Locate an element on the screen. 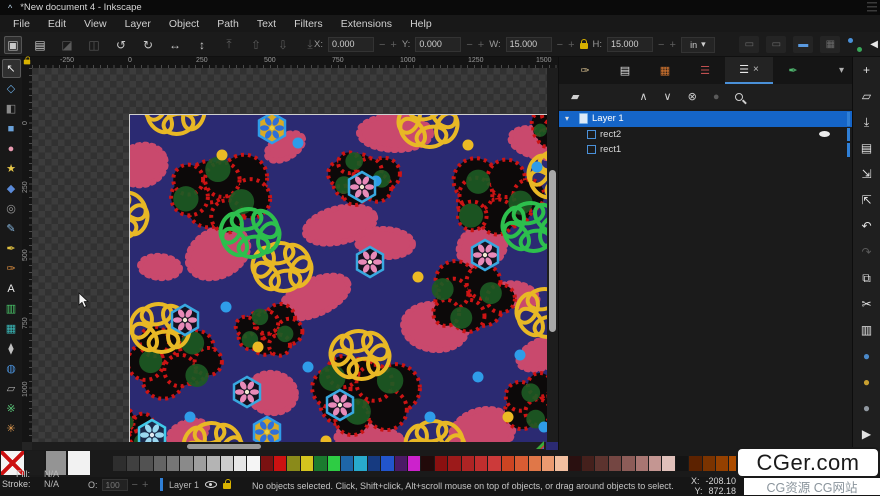  cut-icon: ✂ is located at coordinates (867, 304).